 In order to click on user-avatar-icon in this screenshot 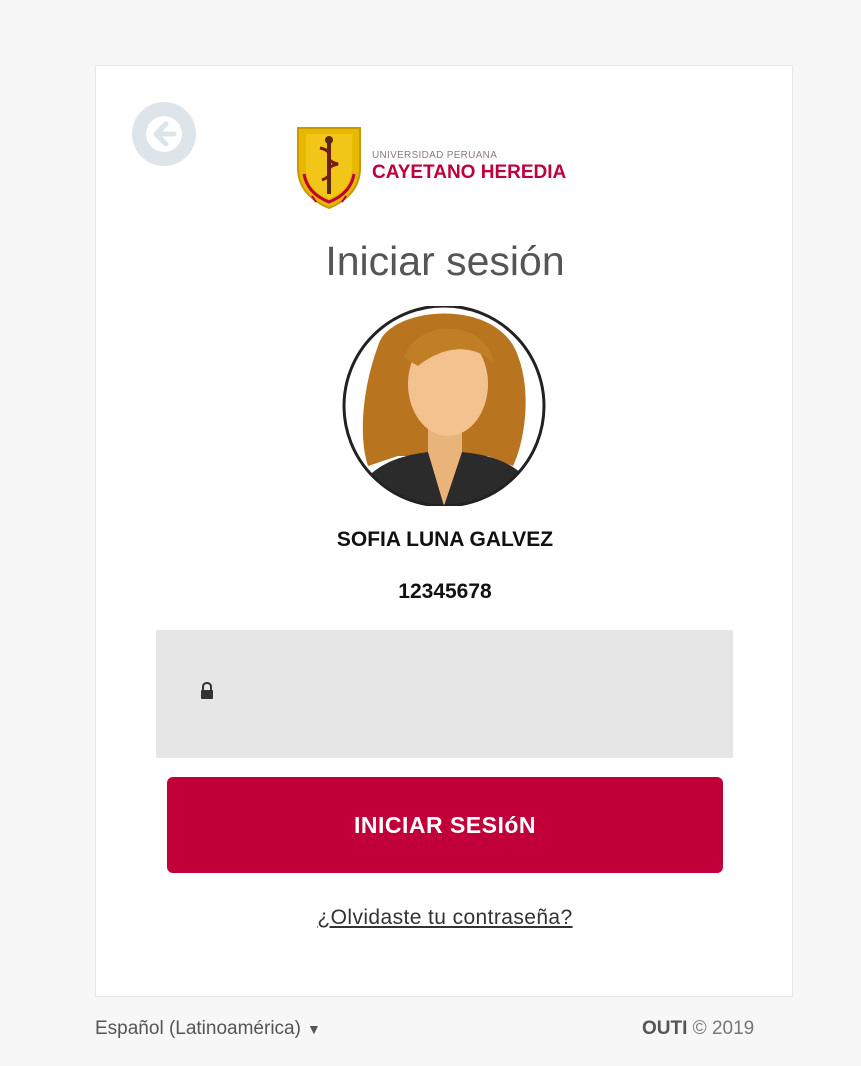, I will do `click(444, 406)`.